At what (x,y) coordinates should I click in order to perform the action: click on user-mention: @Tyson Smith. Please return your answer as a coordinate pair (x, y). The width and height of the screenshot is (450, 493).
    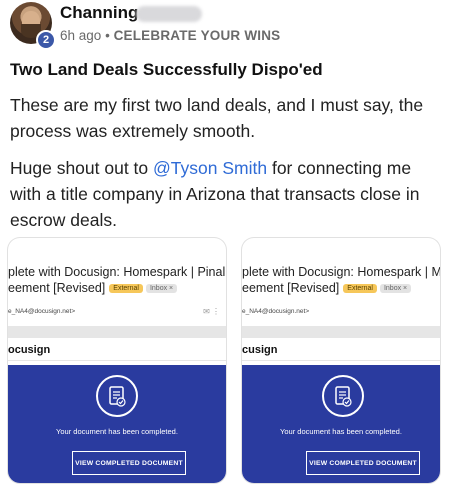
    Looking at the image, I should click on (210, 168).